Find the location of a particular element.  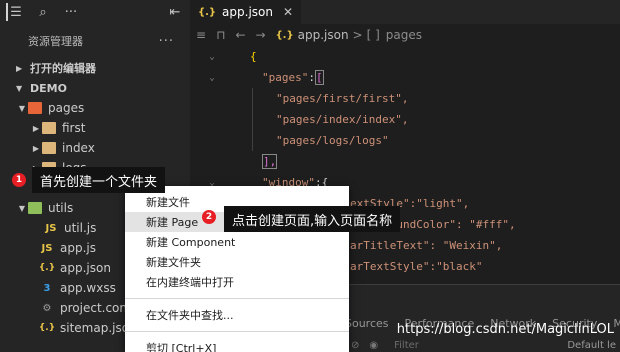

css-file-icon: 3 is located at coordinates (47, 288).